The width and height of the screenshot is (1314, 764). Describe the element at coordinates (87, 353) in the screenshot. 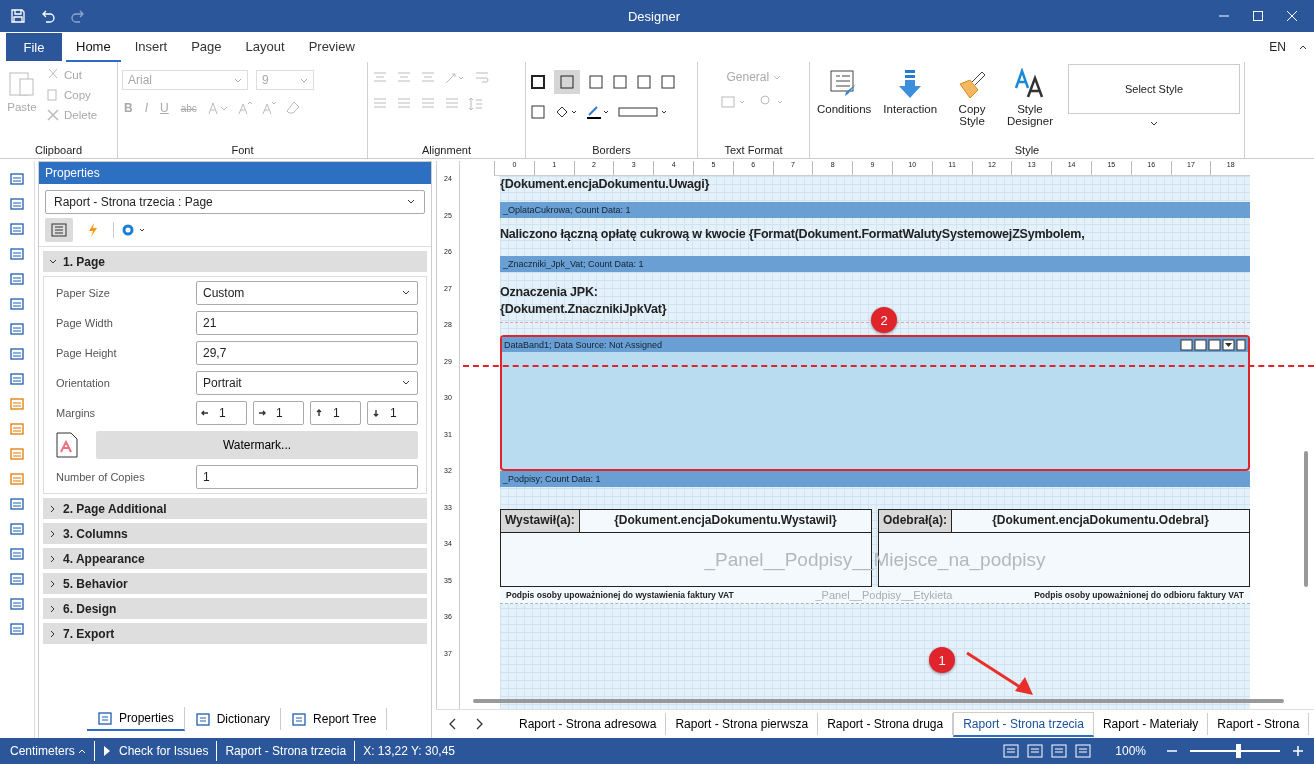

I see `property-label: Page Height` at that location.